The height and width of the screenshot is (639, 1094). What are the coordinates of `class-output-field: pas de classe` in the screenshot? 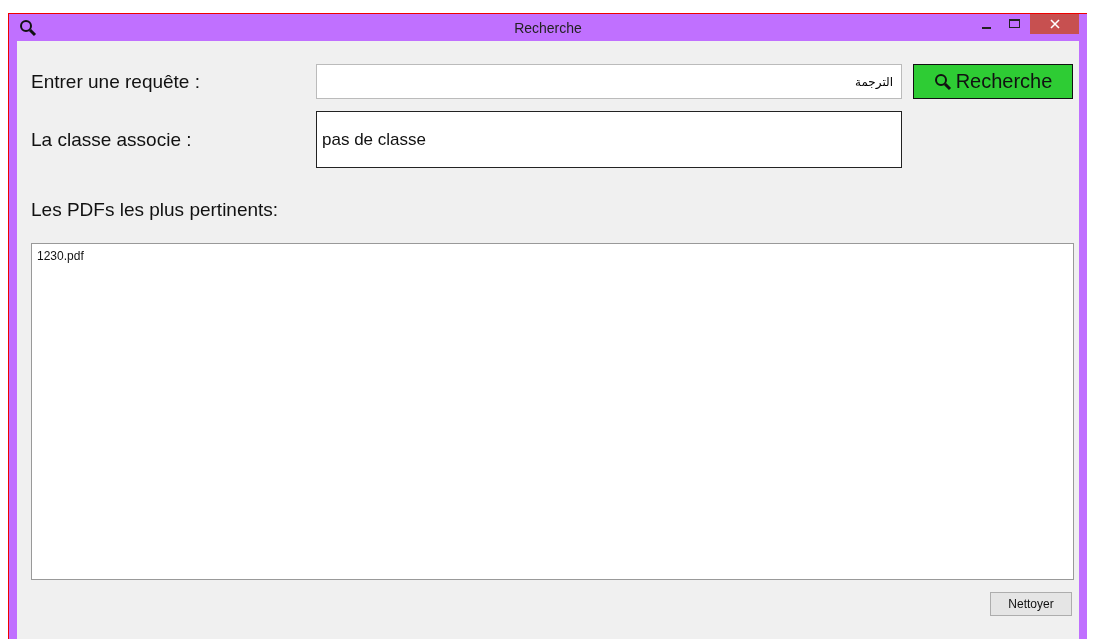 It's located at (609, 139).